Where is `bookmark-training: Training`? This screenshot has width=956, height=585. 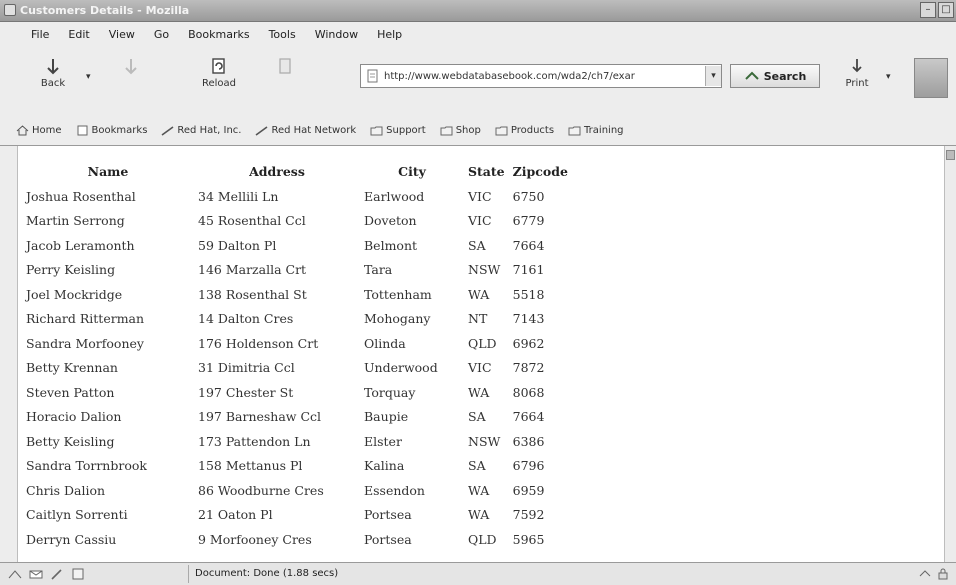
bookmark-training: Training is located at coordinates (596, 130).